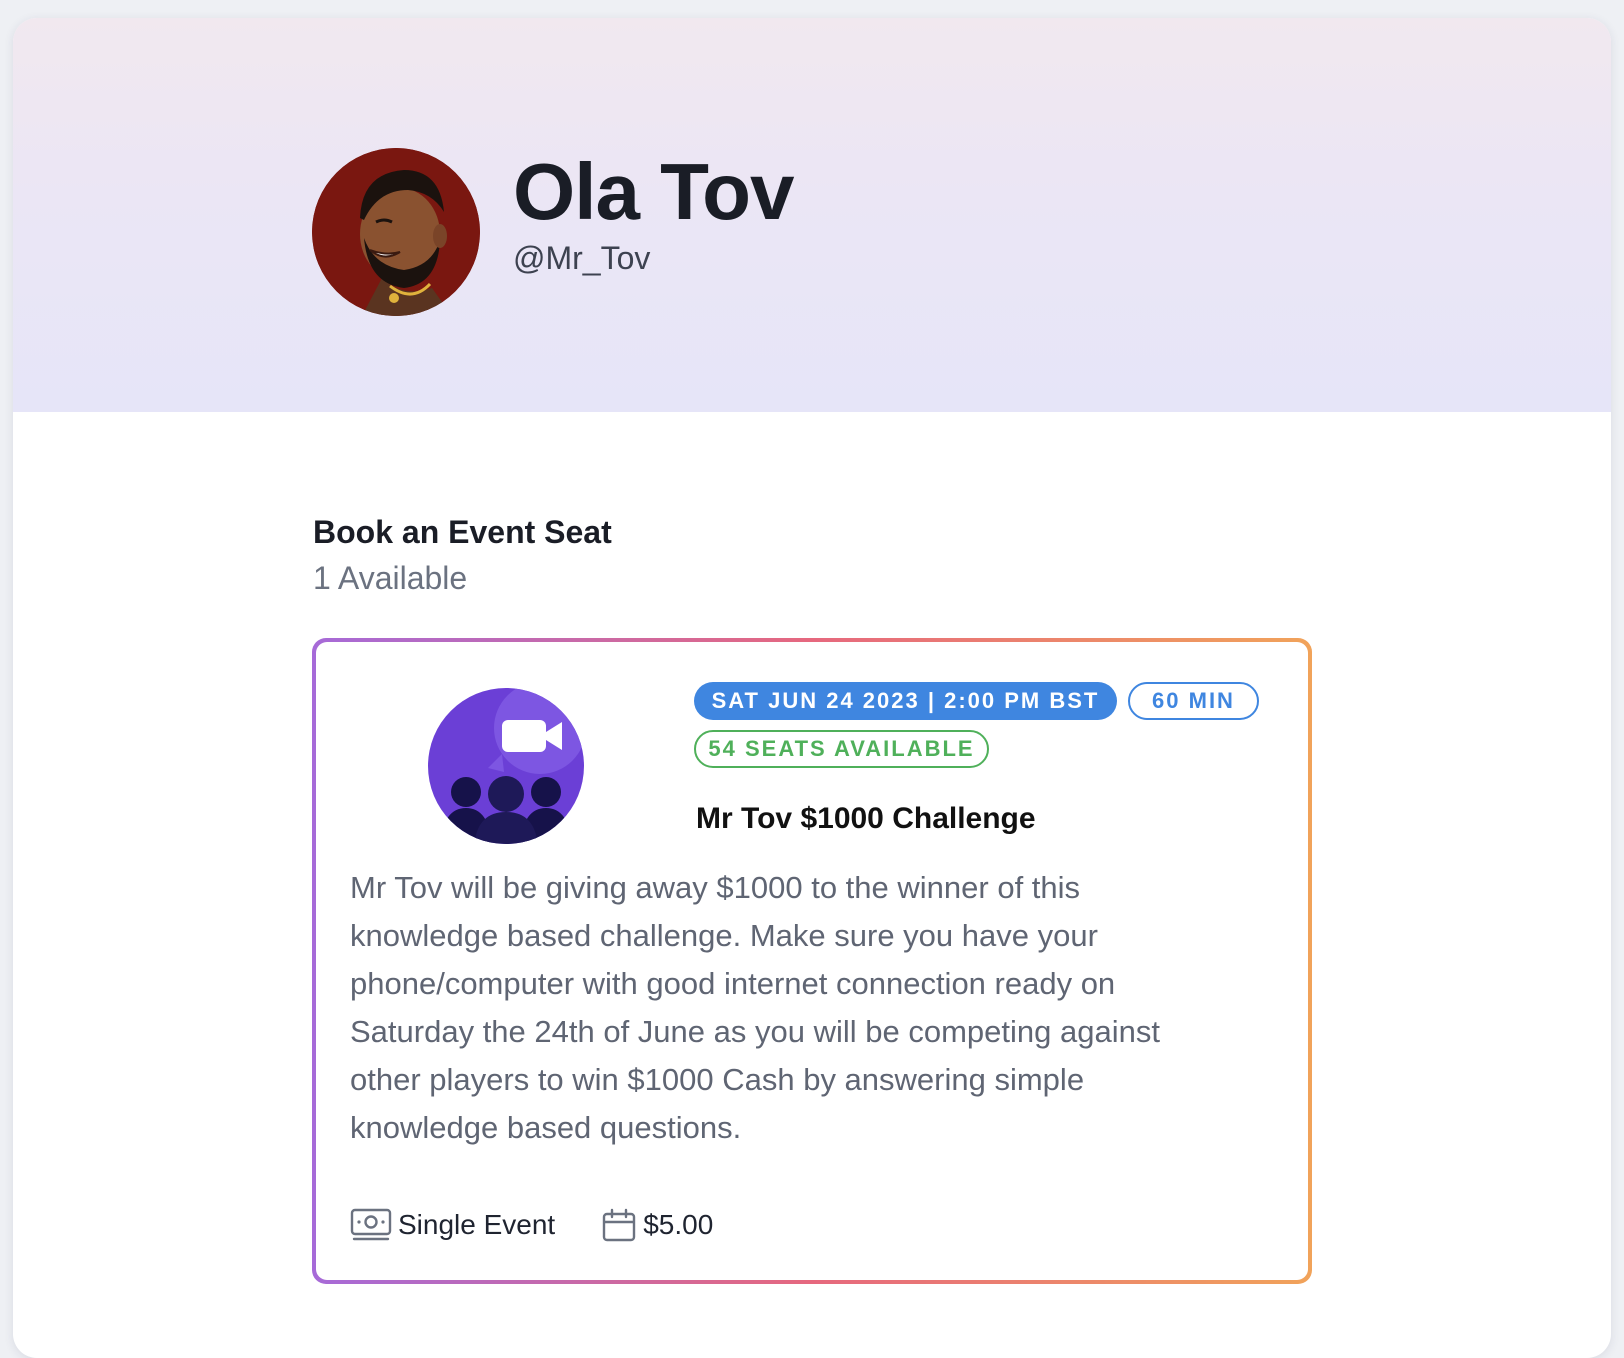 The width and height of the screenshot is (1624, 1358). I want to click on event-type-label: Single Event, so click(477, 1224).